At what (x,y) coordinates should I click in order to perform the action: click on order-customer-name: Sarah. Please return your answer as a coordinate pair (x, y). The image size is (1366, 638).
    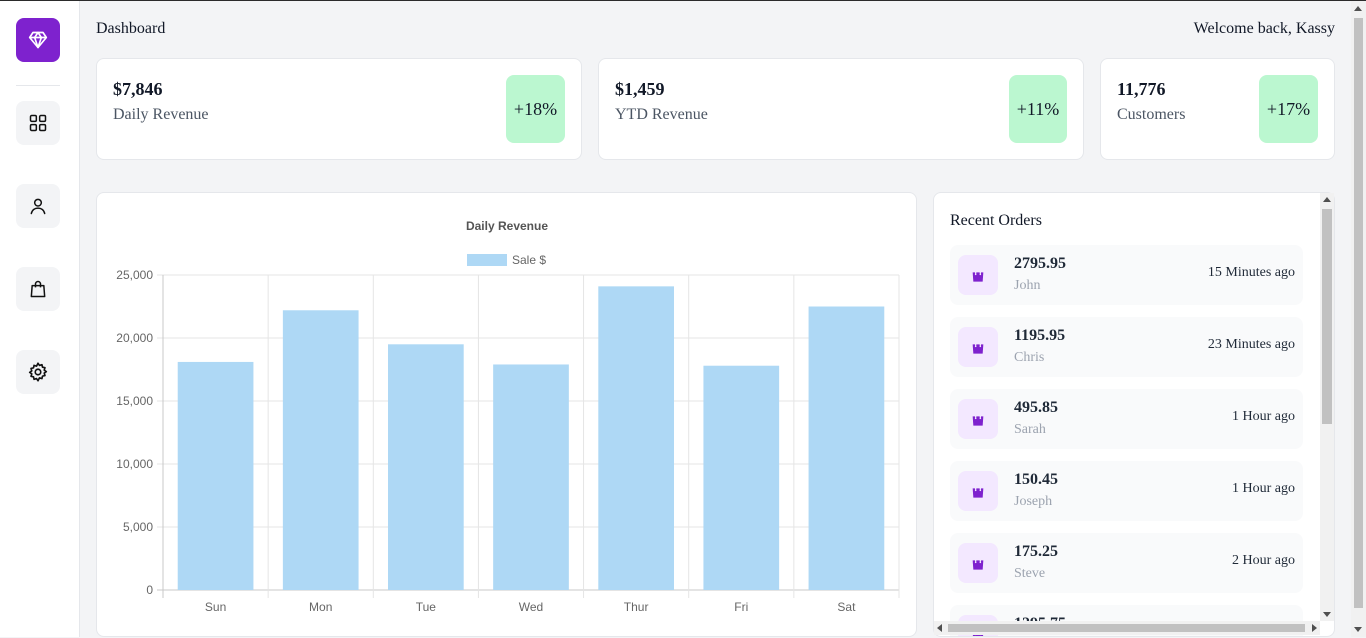
    Looking at the image, I should click on (1030, 429).